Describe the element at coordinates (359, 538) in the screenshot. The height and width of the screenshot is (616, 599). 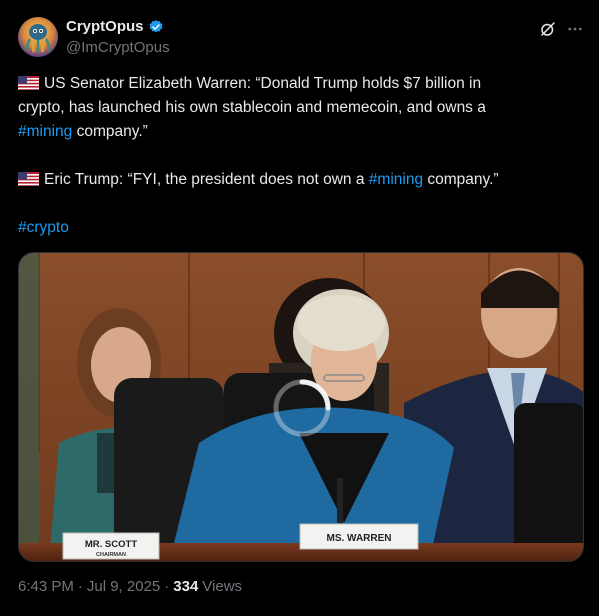
I see `nameplate-center-name: MS. WARREN` at that location.